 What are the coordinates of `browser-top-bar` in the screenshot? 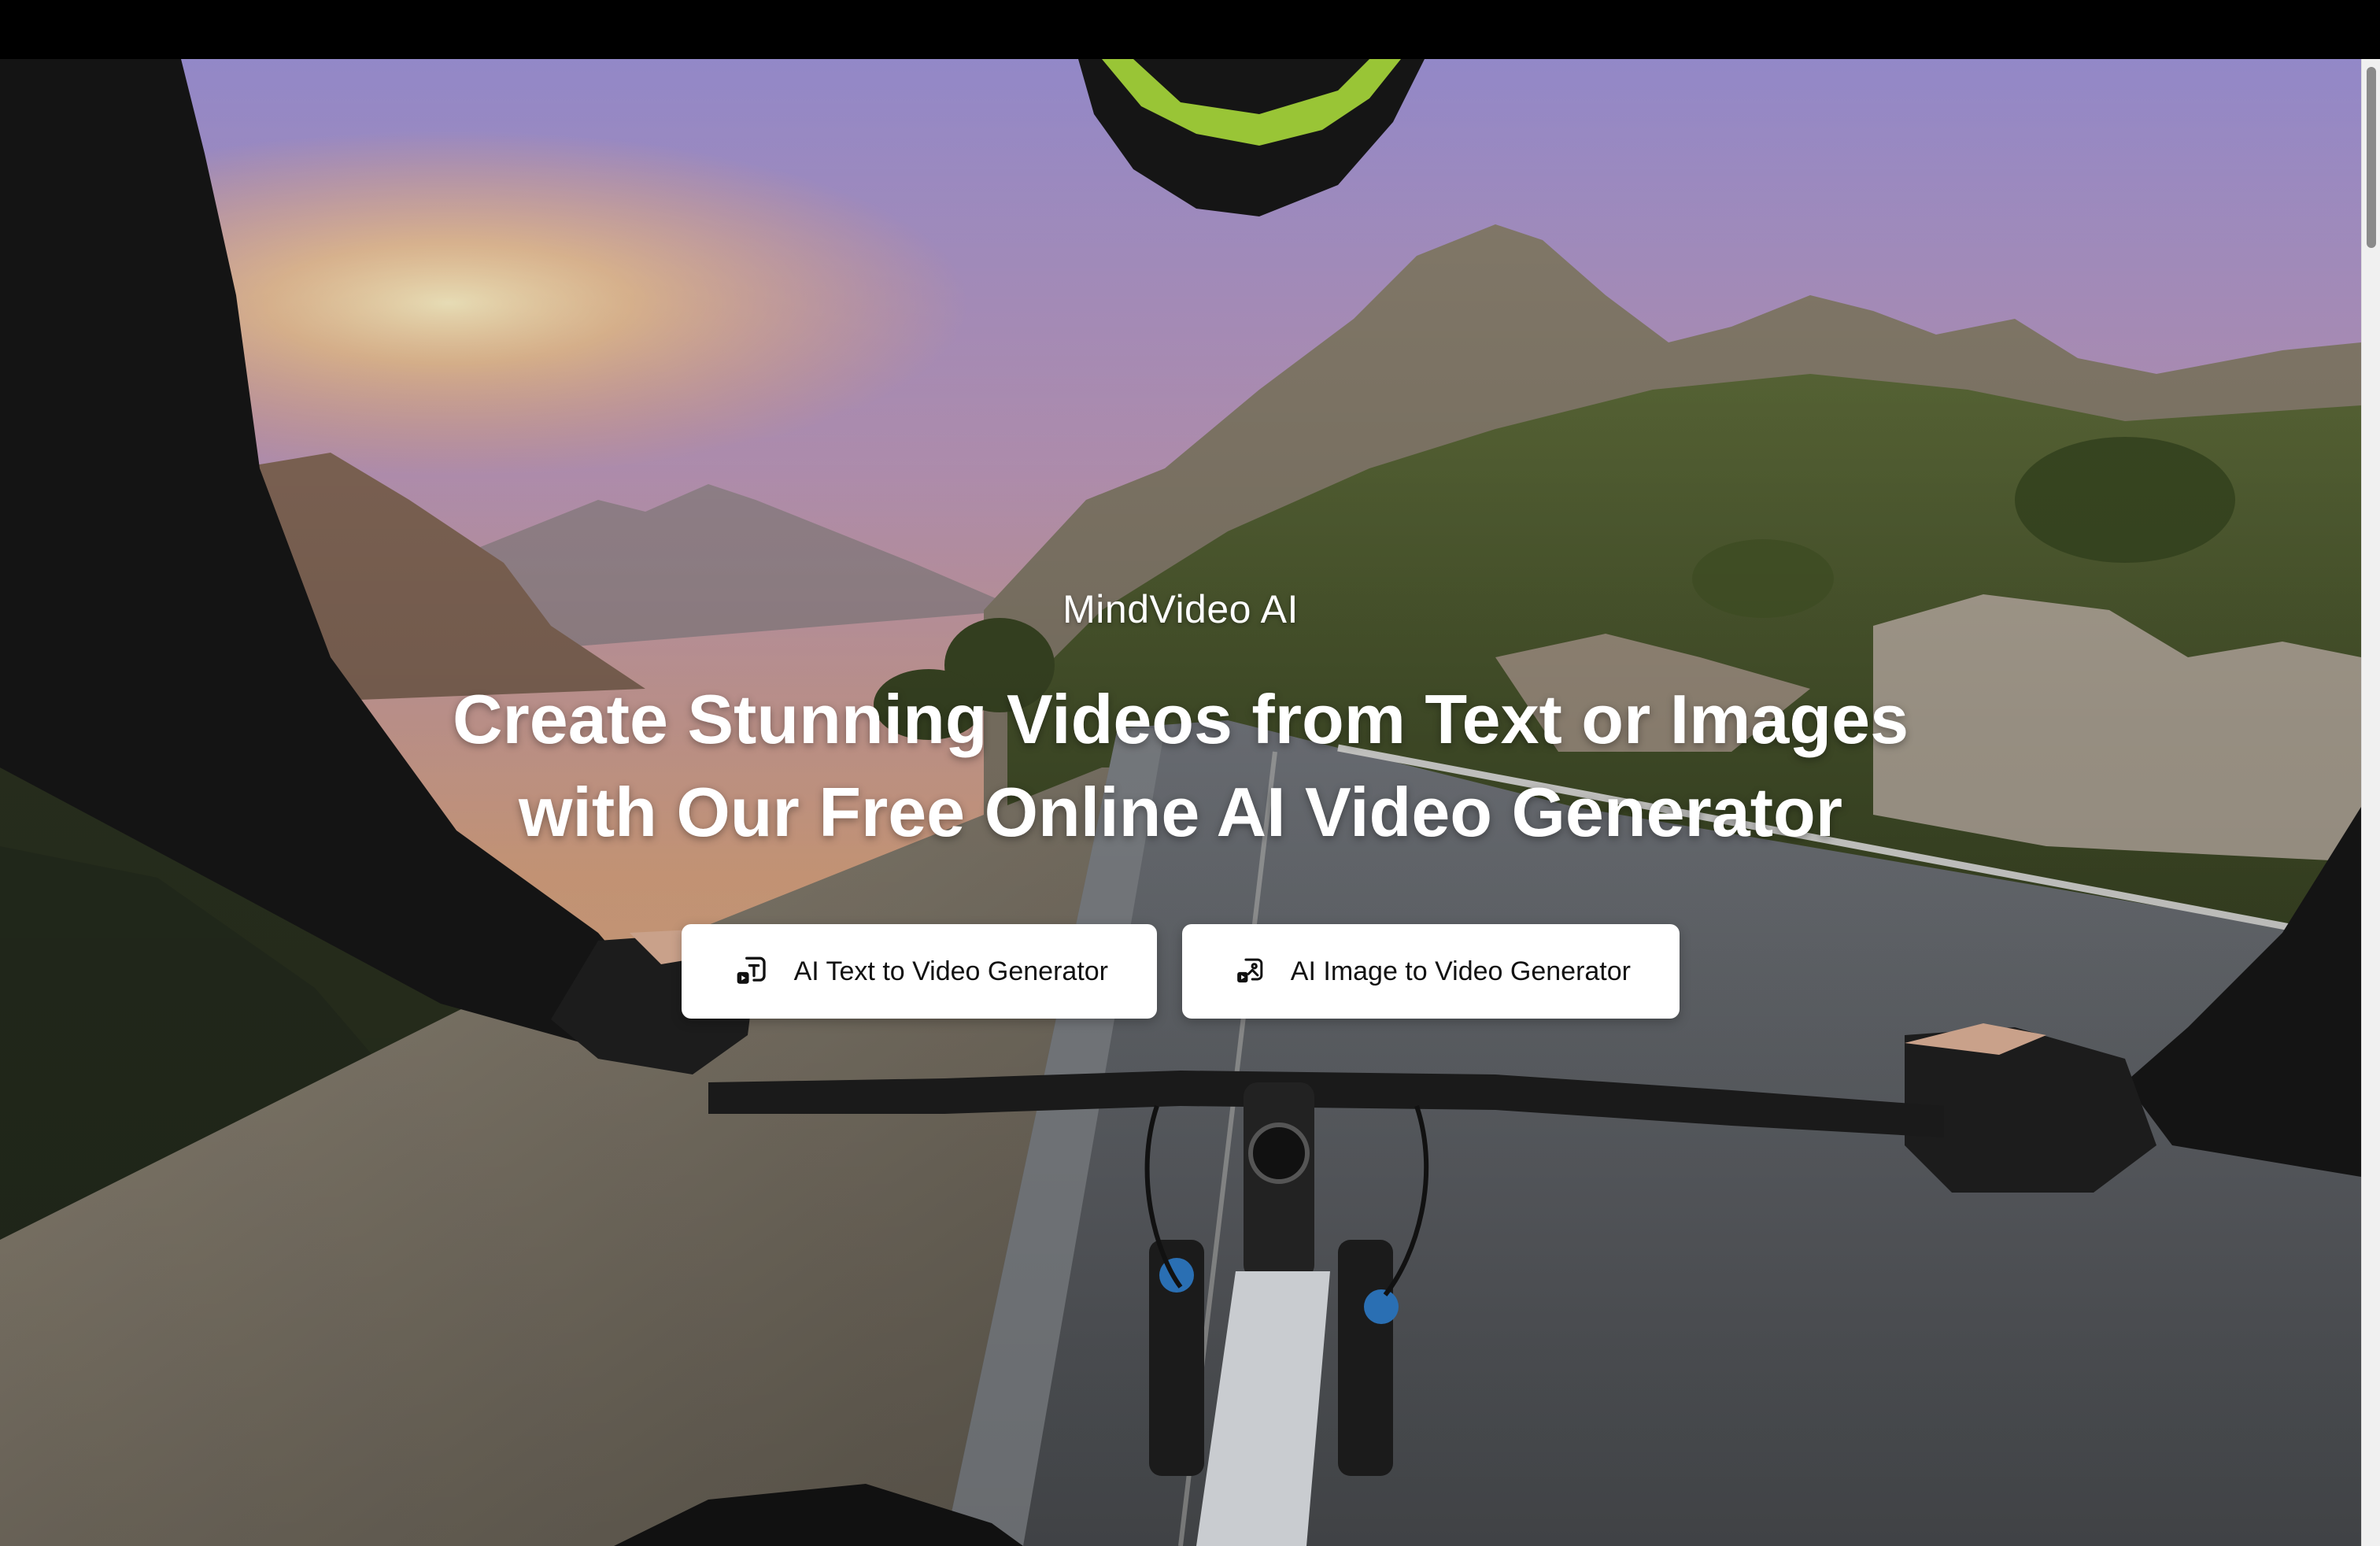 It's located at (1190, 29).